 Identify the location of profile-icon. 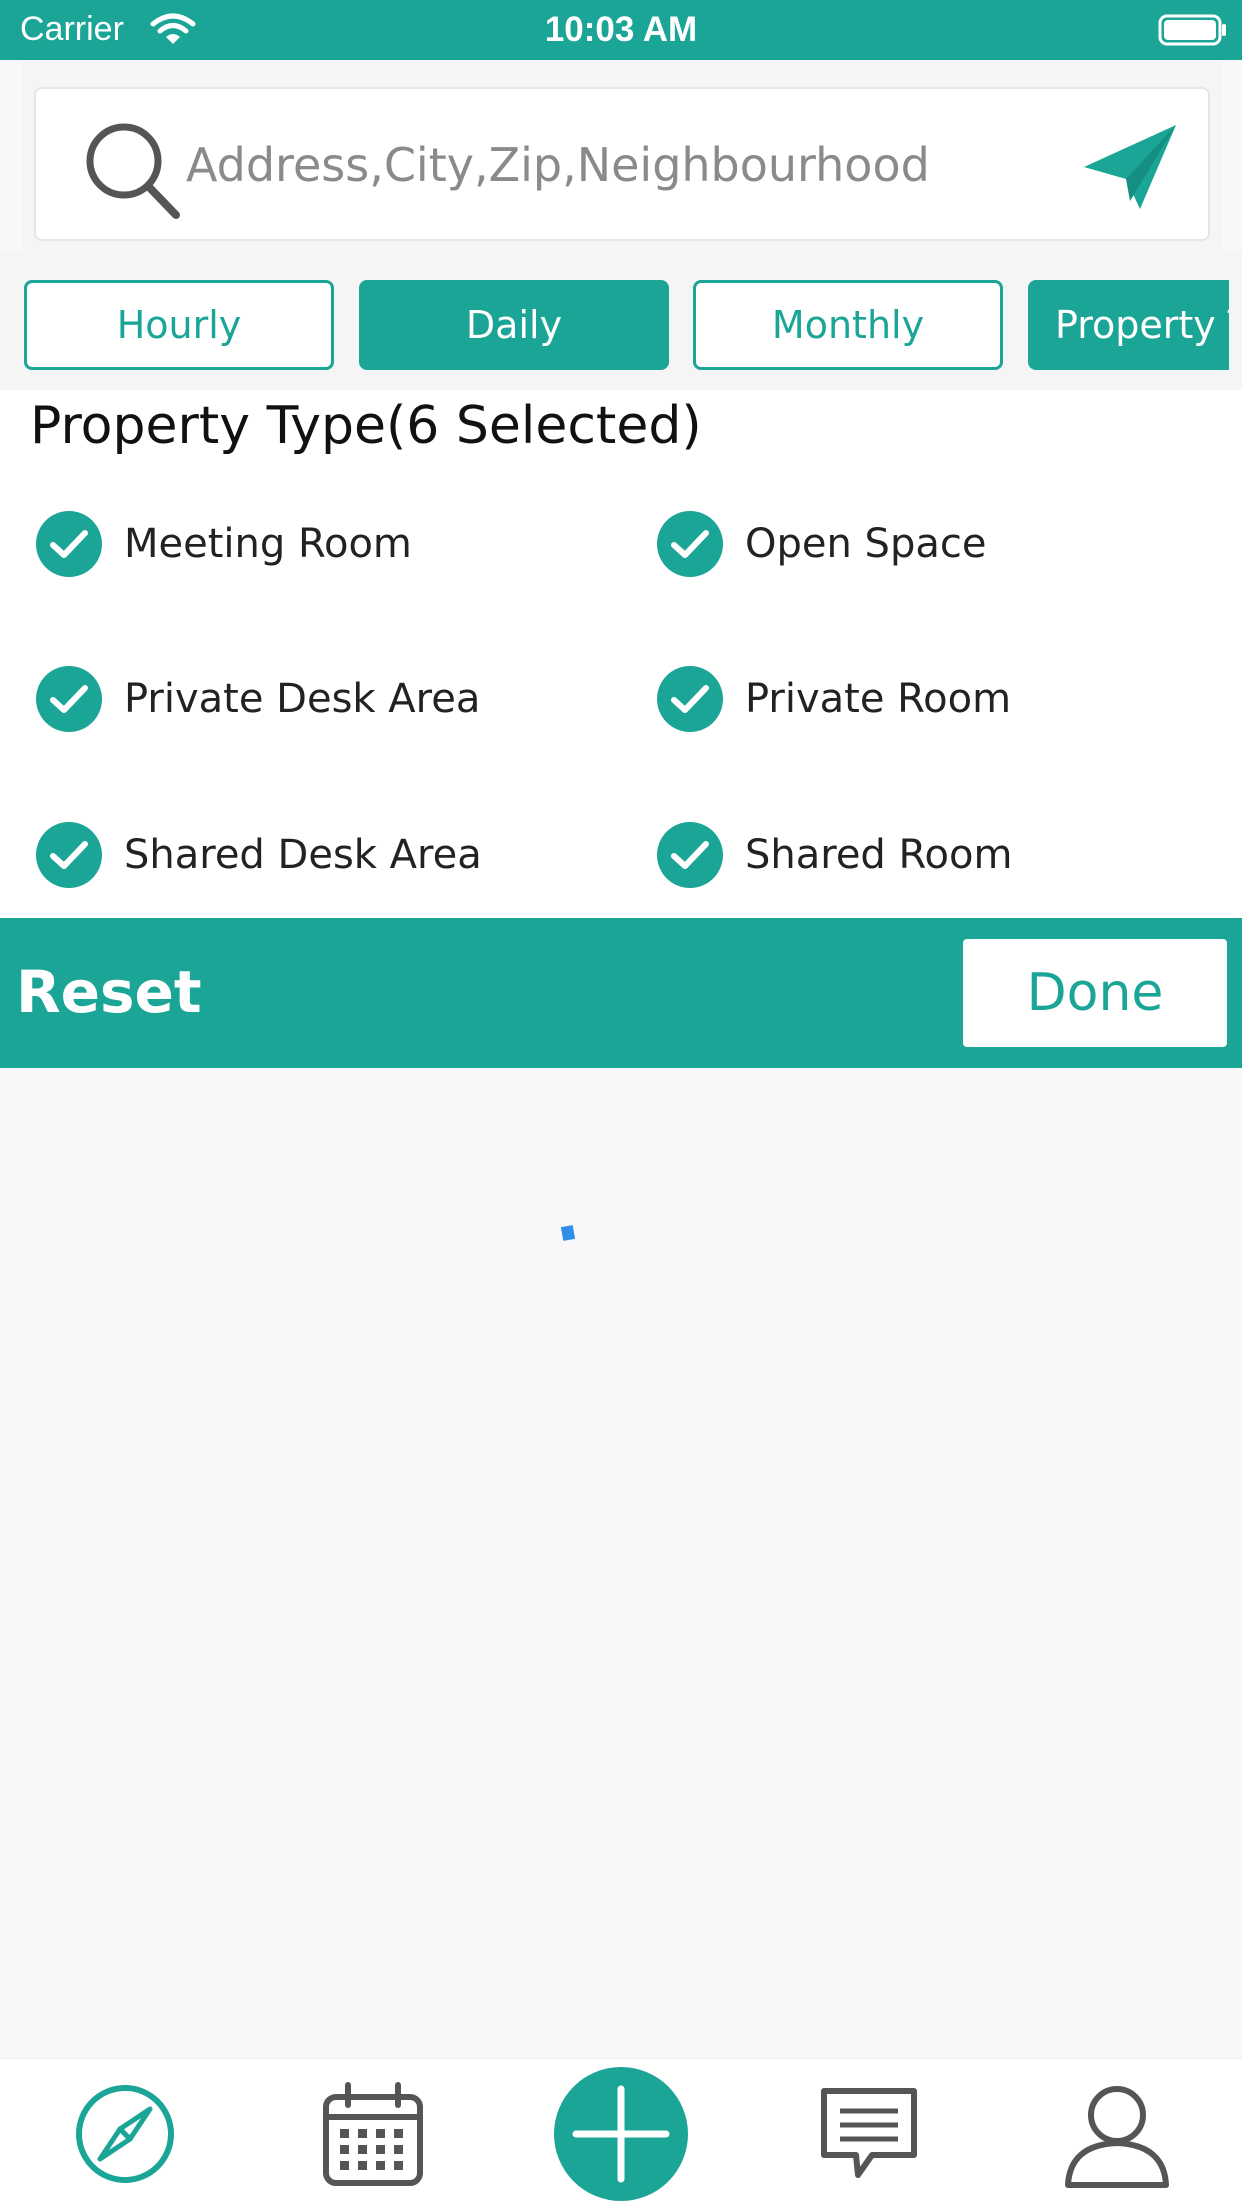
(1117, 2134).